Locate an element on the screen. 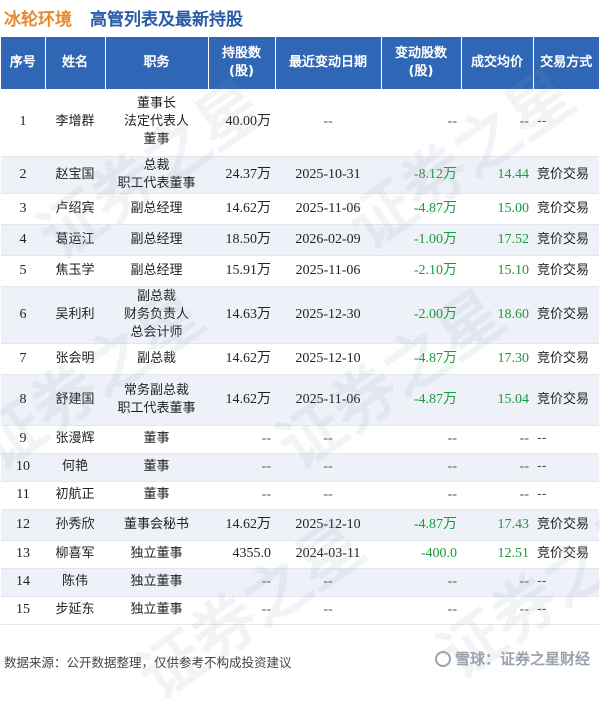  header-text: 最近变动日期 is located at coordinates (327, 62).